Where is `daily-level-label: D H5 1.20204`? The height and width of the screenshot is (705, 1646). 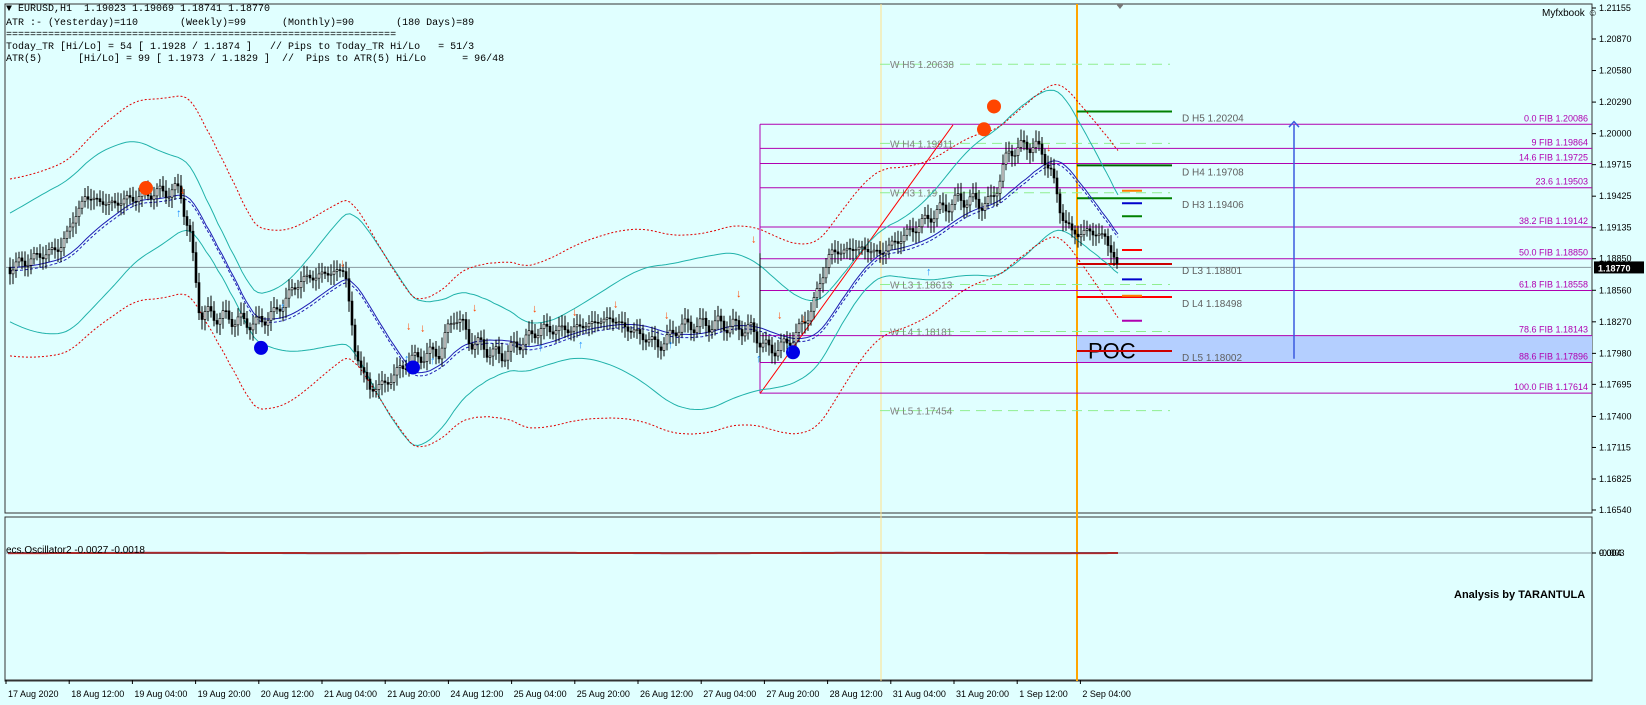 daily-level-label: D H5 1.20204 is located at coordinates (1213, 118).